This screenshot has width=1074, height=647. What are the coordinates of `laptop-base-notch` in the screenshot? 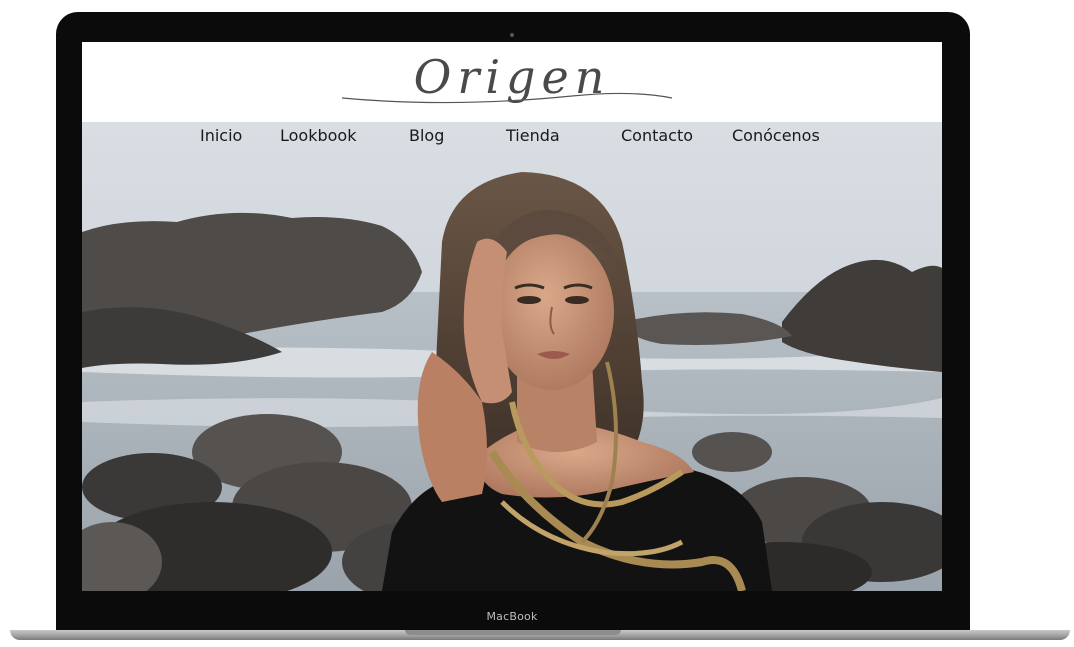 It's located at (513, 632).